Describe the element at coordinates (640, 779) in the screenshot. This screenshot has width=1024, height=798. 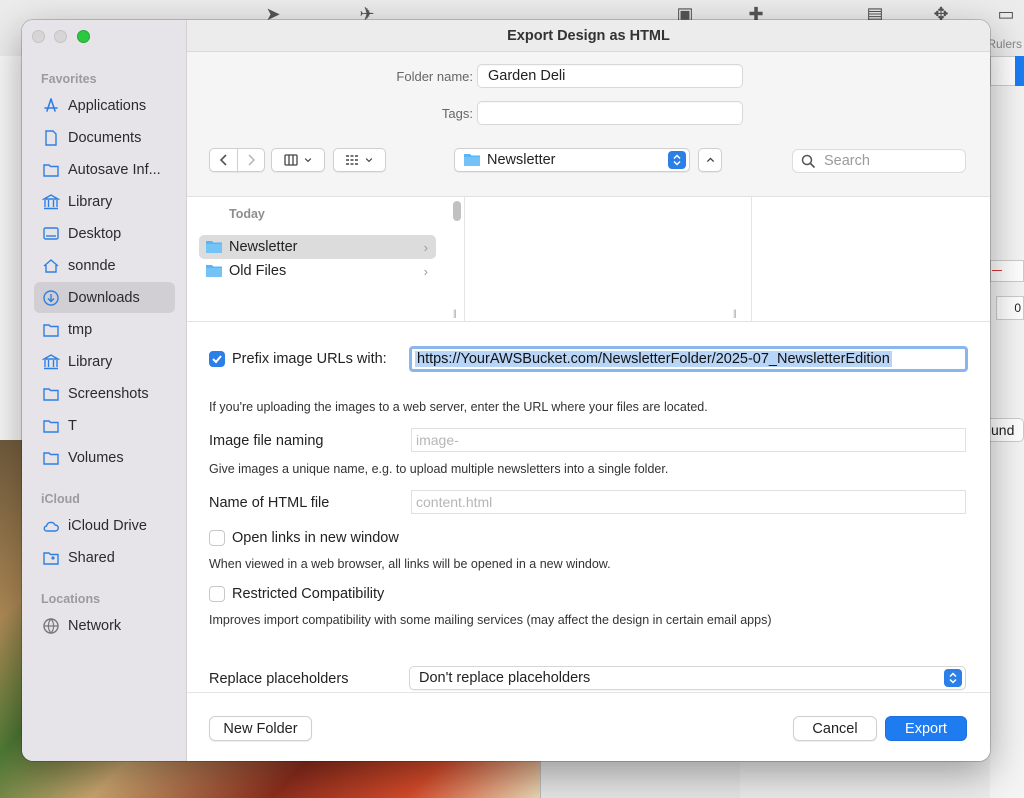
I see `background-frame` at that location.